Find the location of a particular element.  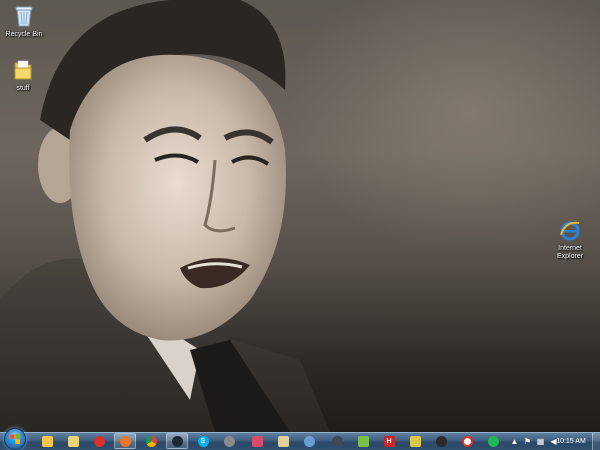

taskbar-opera-2-button is located at coordinates (467, 441).